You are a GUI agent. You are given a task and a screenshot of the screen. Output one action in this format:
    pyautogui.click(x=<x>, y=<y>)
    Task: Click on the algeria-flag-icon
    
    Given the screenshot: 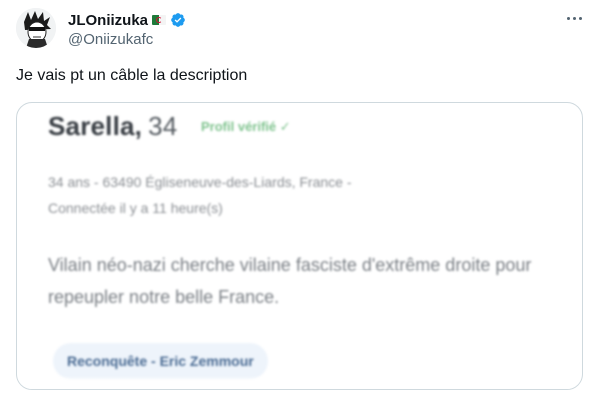 What is the action you would take?
    pyautogui.click(x=159, y=20)
    